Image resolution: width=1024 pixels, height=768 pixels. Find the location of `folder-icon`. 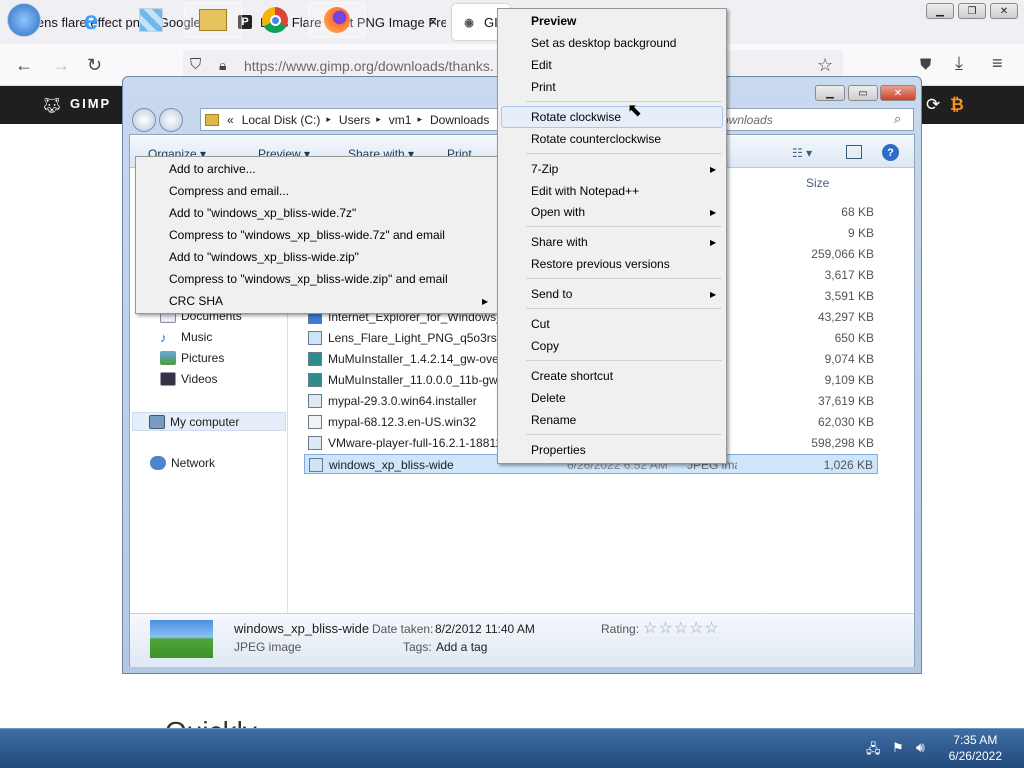

folder-icon is located at coordinates (212, 119).